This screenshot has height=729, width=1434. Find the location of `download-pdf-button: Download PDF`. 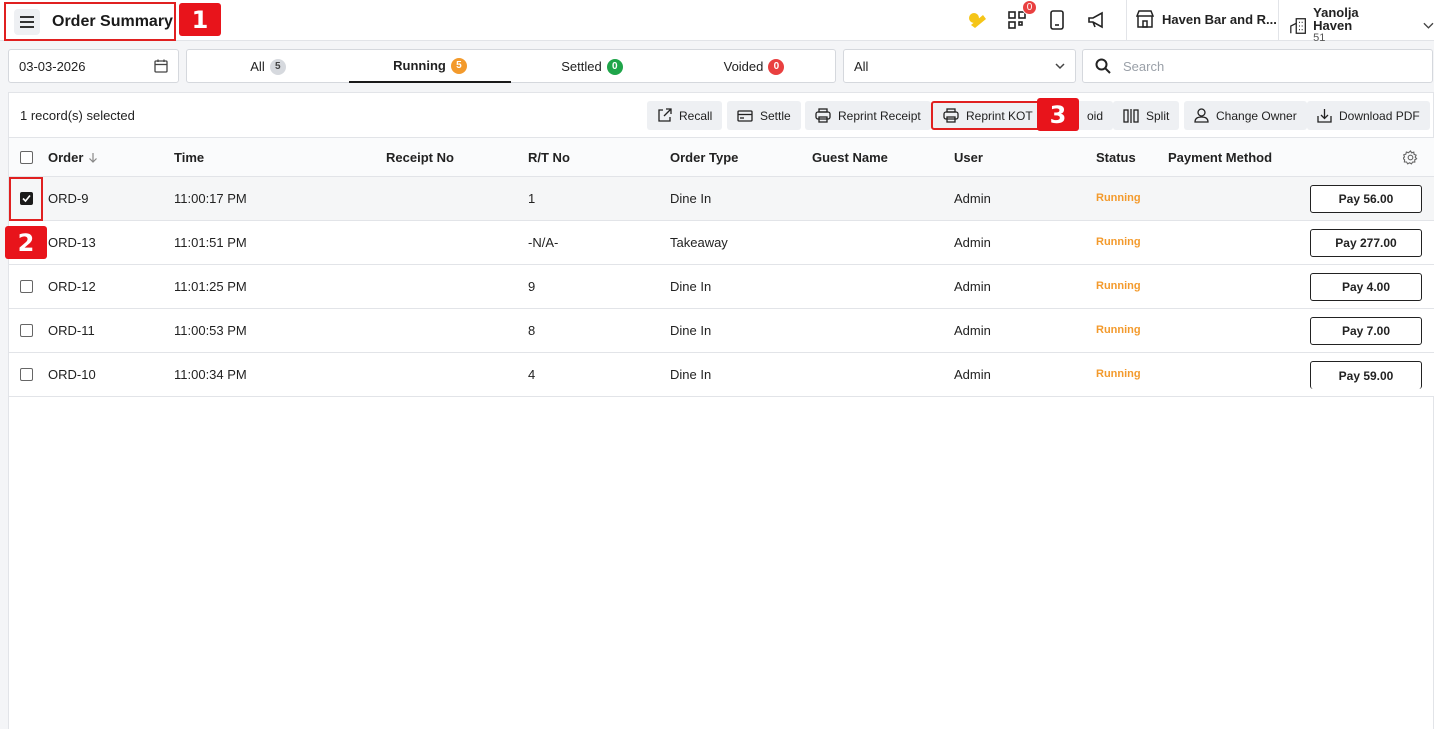

download-pdf-button: Download PDF is located at coordinates (1368, 115).